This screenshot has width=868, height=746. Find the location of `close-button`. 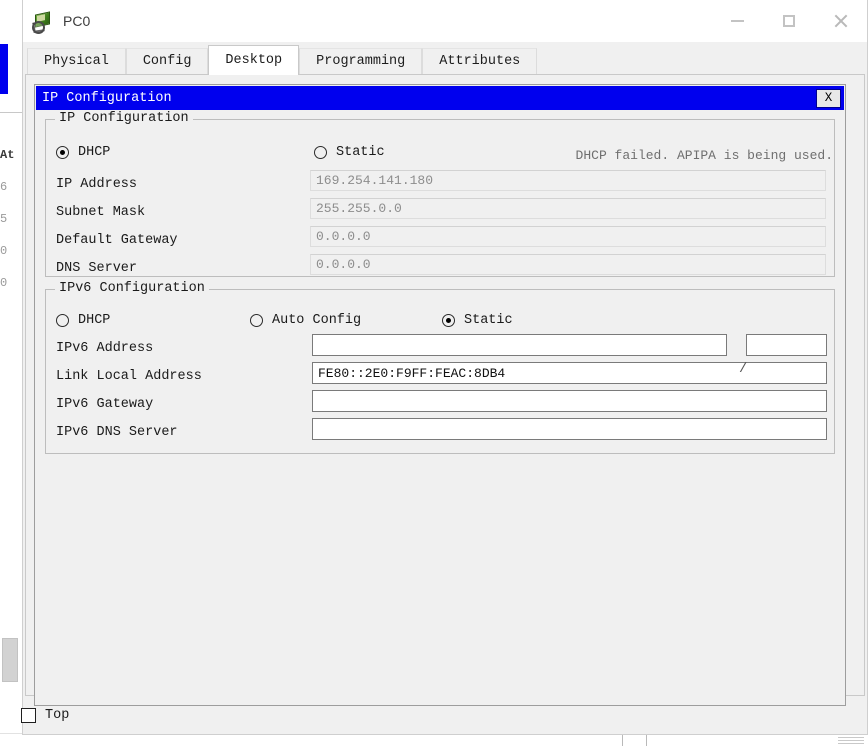

close-button is located at coordinates (841, 21).